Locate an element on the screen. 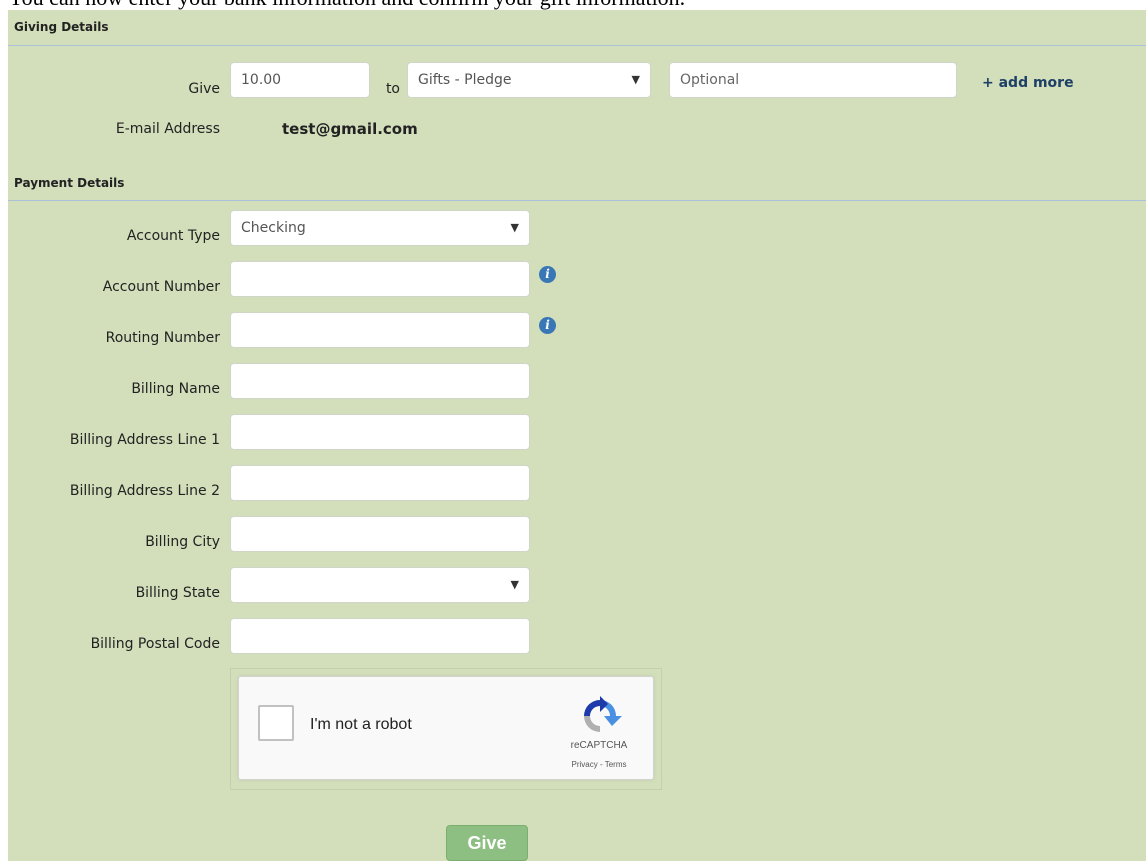 The width and height of the screenshot is (1146, 861). payment-details-heading: Payment Details is located at coordinates (69, 183).